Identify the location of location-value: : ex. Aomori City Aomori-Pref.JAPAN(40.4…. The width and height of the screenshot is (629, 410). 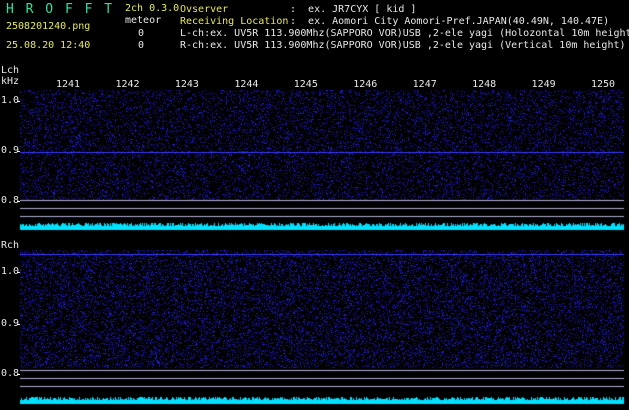
(450, 21).